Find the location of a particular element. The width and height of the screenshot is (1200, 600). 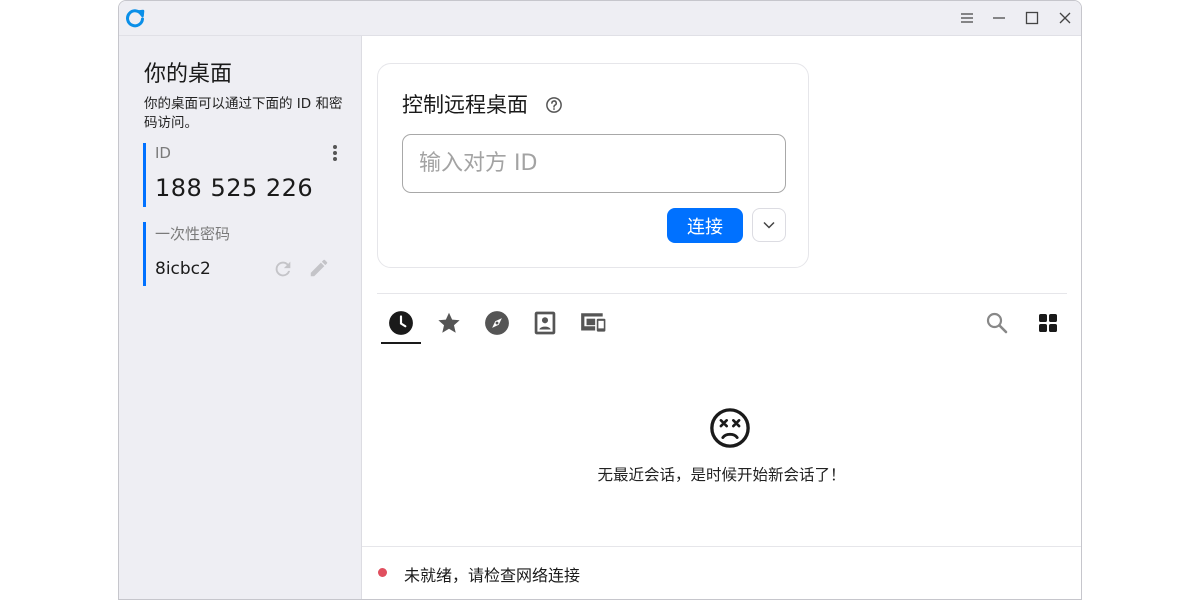

minimize-icon is located at coordinates (999, 18).